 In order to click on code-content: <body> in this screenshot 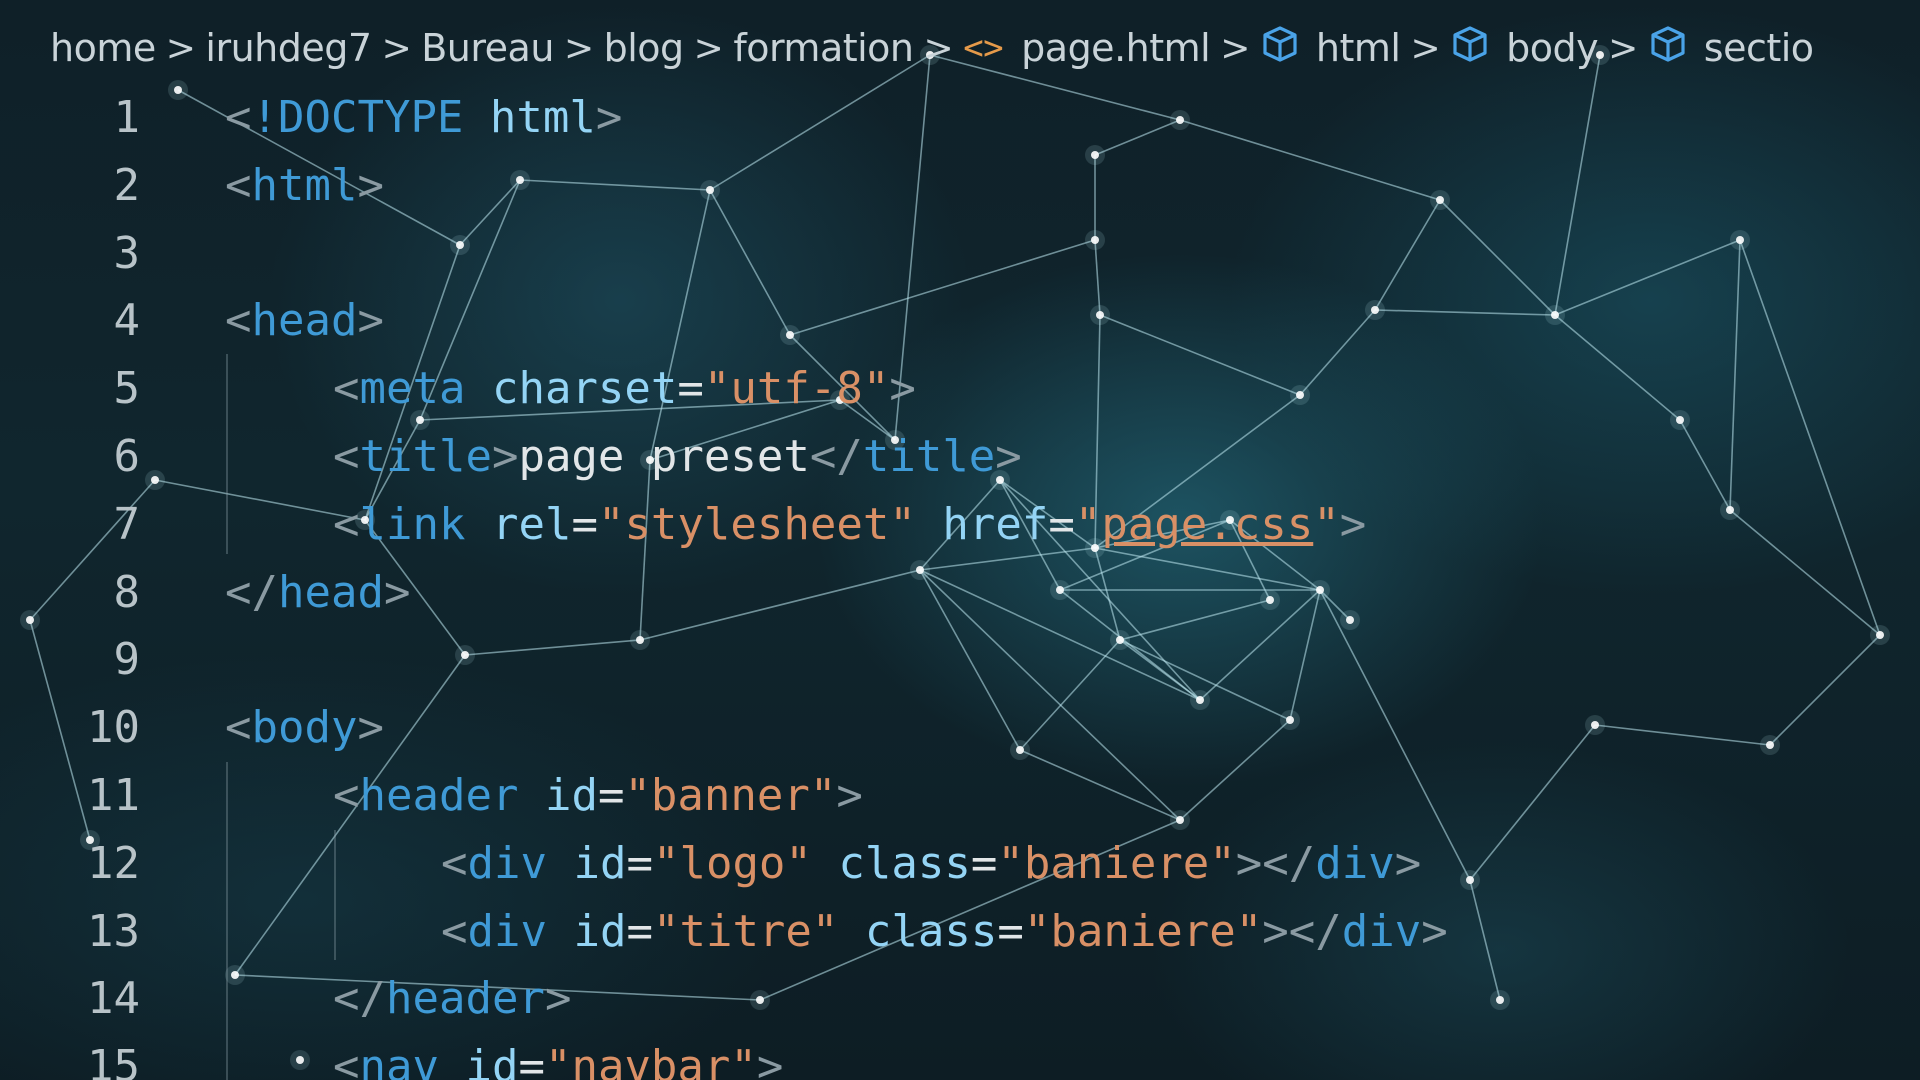, I will do `click(304, 728)`.